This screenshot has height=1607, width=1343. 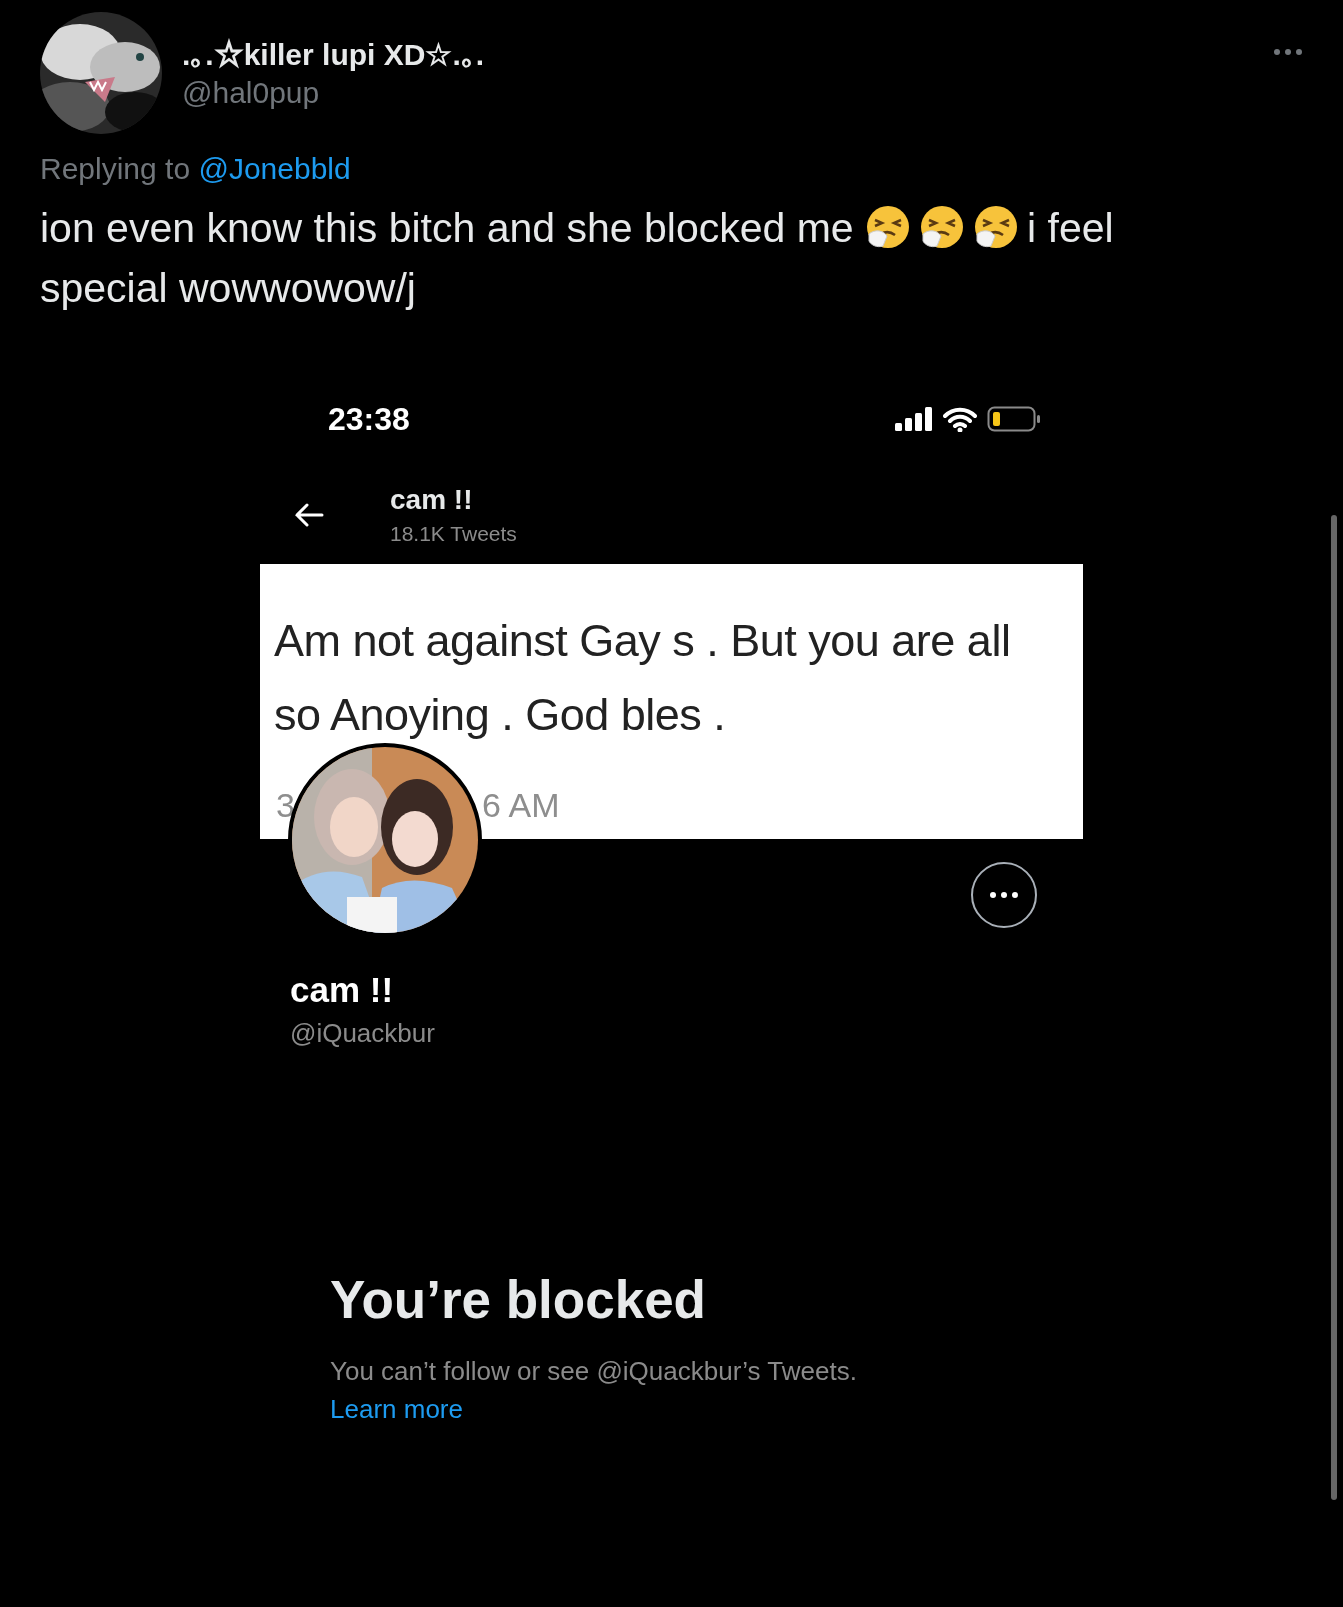 What do you see at coordinates (309, 515) in the screenshot?
I see `back-arrow-icon` at bounding box center [309, 515].